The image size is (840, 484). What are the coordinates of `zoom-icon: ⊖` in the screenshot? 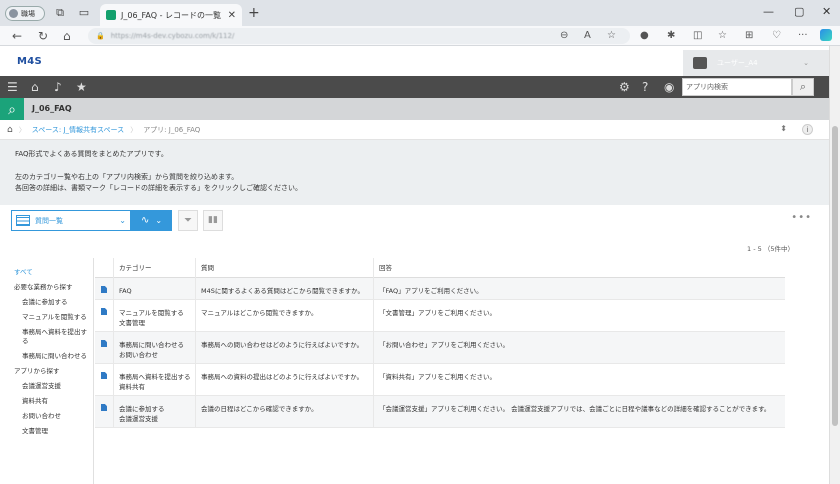 It's located at (564, 35).